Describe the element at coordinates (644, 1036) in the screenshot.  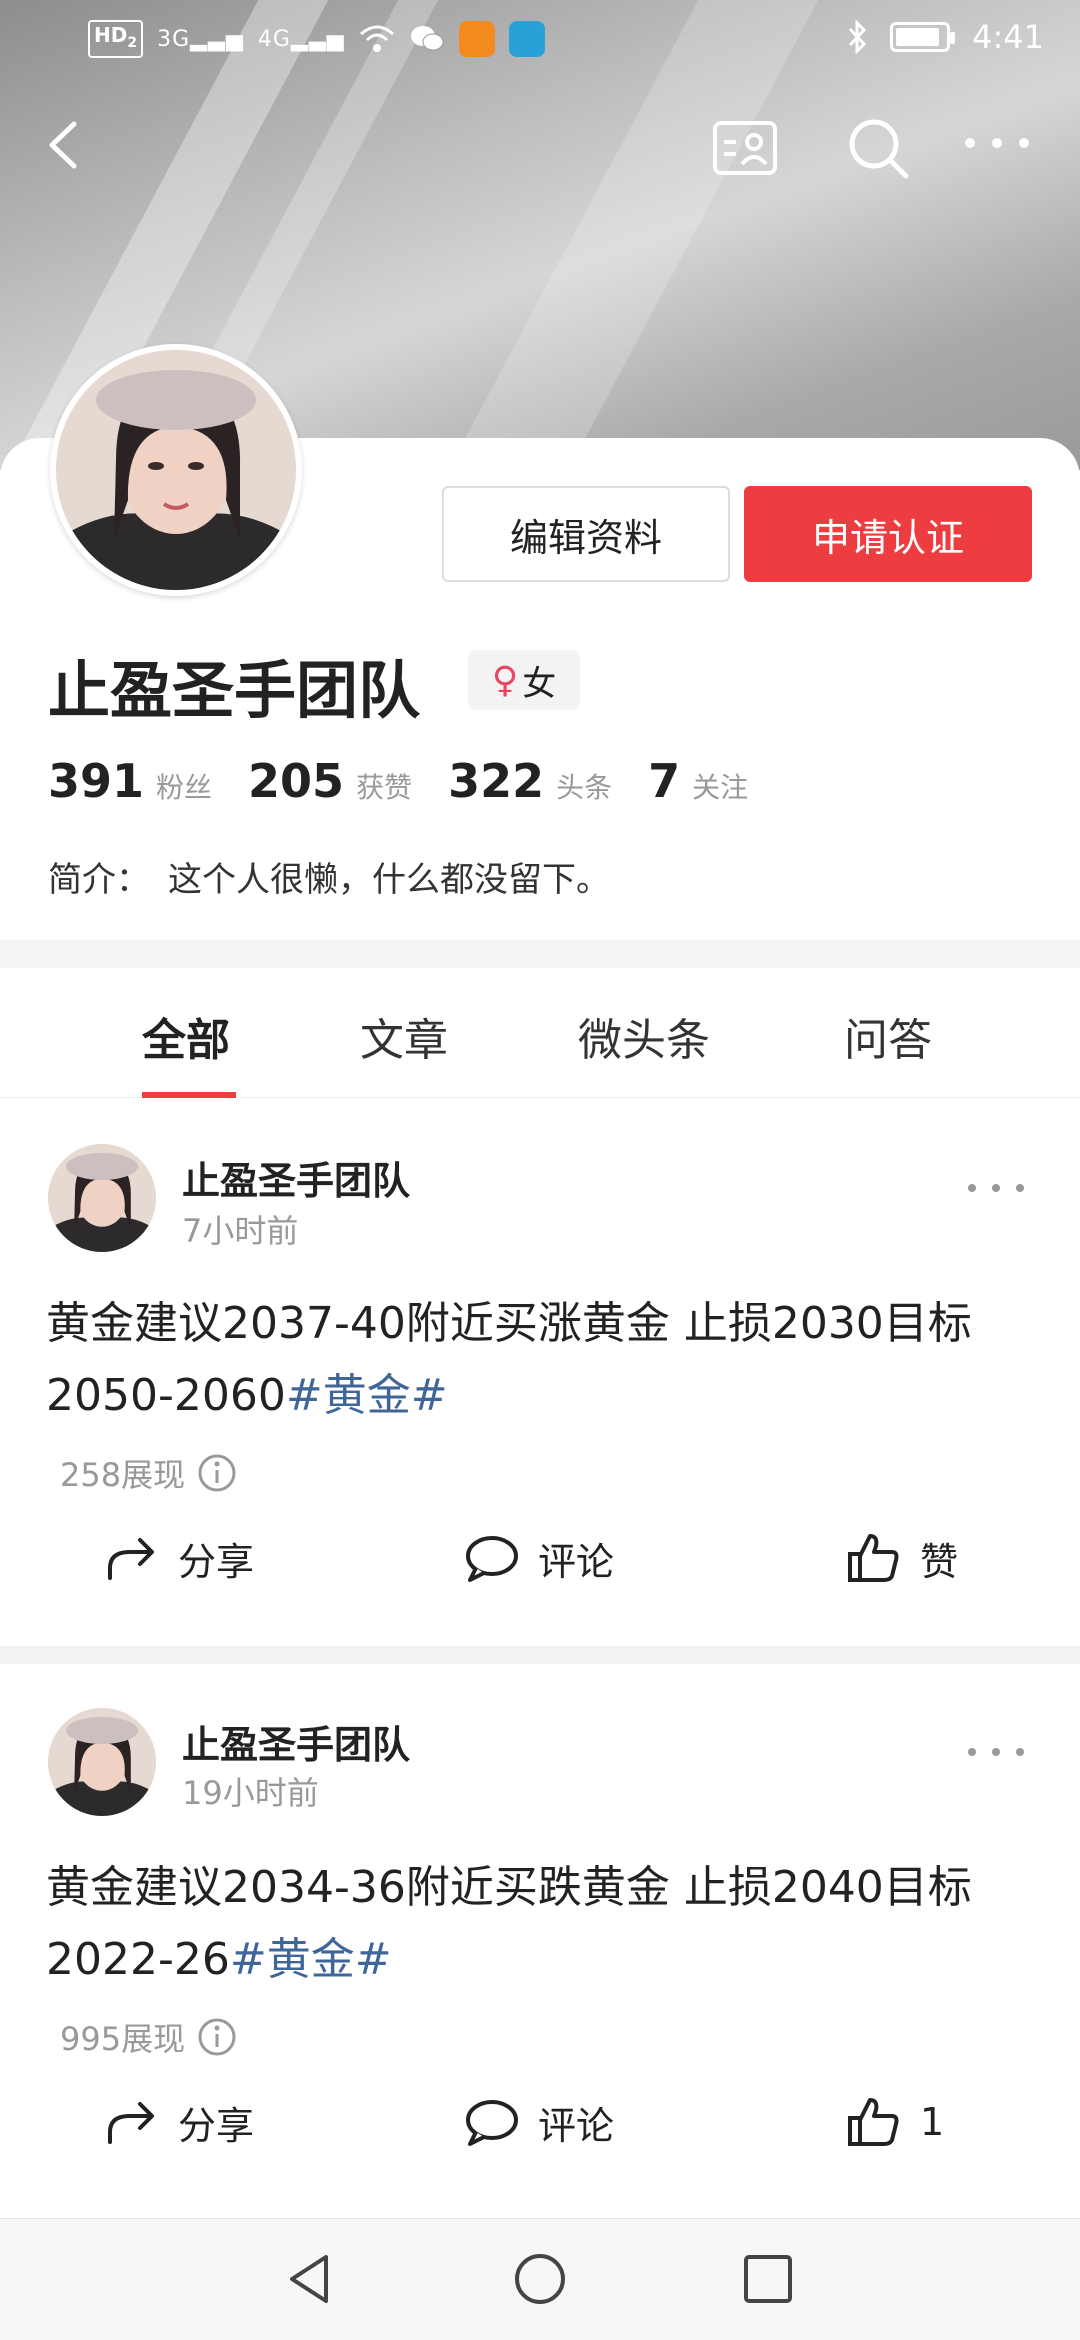
I see `tab-micro-posts: 微头条` at that location.